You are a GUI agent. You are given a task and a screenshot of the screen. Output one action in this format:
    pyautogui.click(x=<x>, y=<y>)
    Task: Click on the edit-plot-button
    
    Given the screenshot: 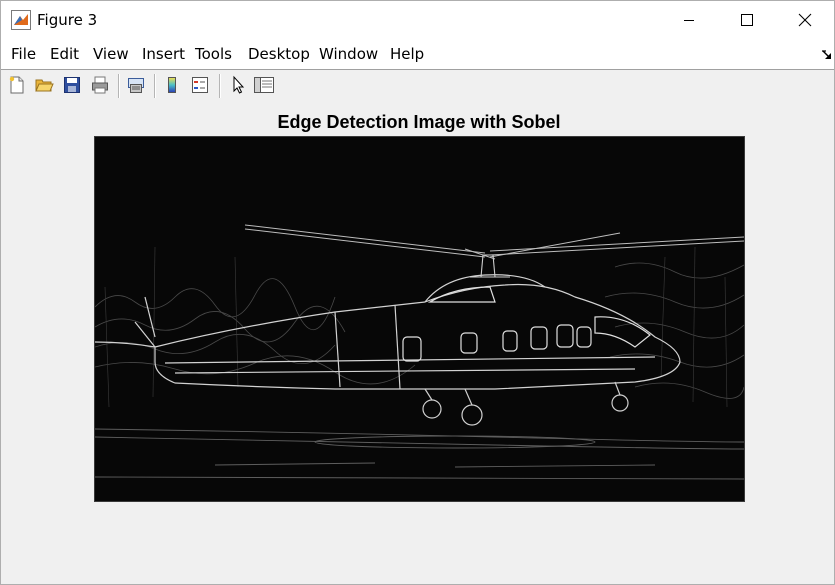 What is the action you would take?
    pyautogui.click(x=238, y=85)
    